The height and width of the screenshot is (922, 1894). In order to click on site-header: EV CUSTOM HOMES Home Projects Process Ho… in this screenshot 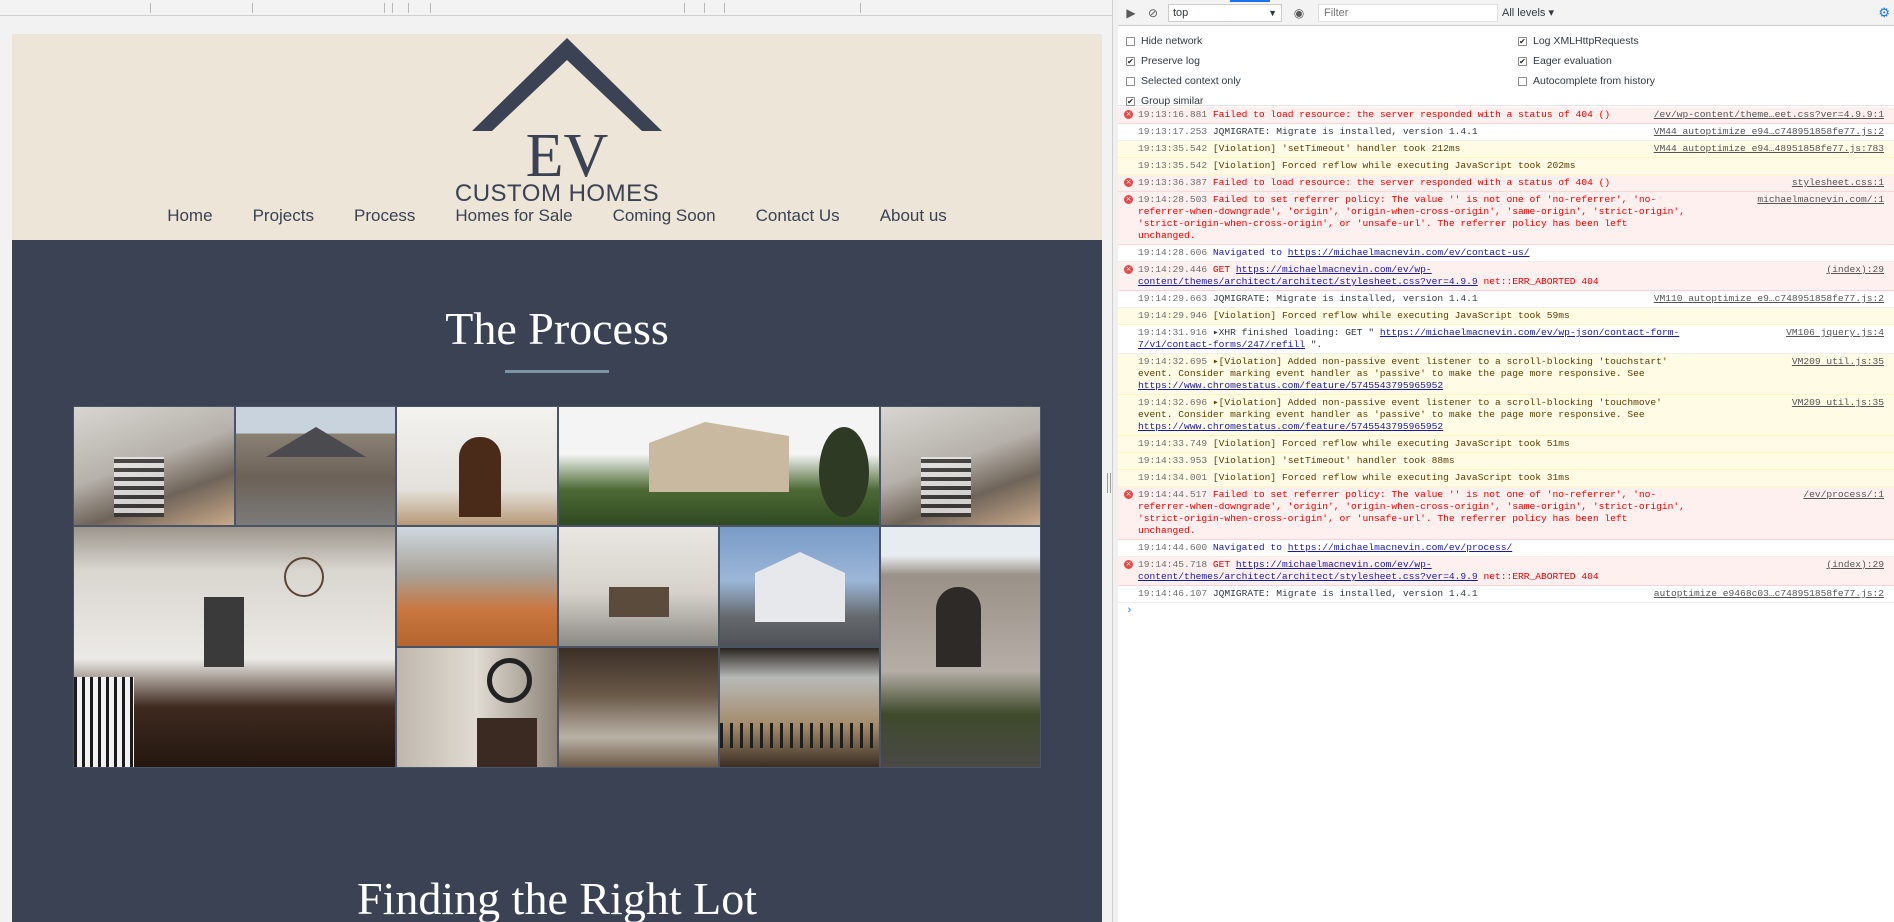, I will do `click(557, 137)`.